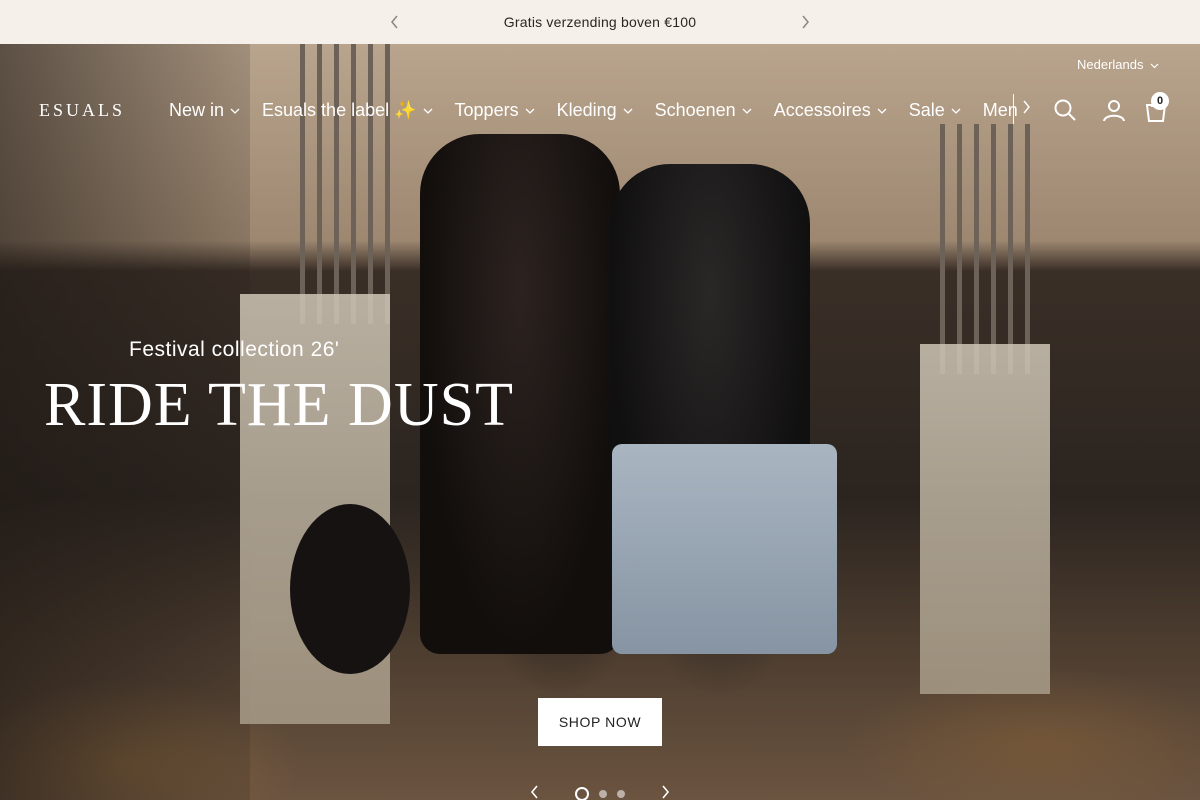 The height and width of the screenshot is (800, 1200). I want to click on nav-item-label: Schoenen, so click(695, 109).